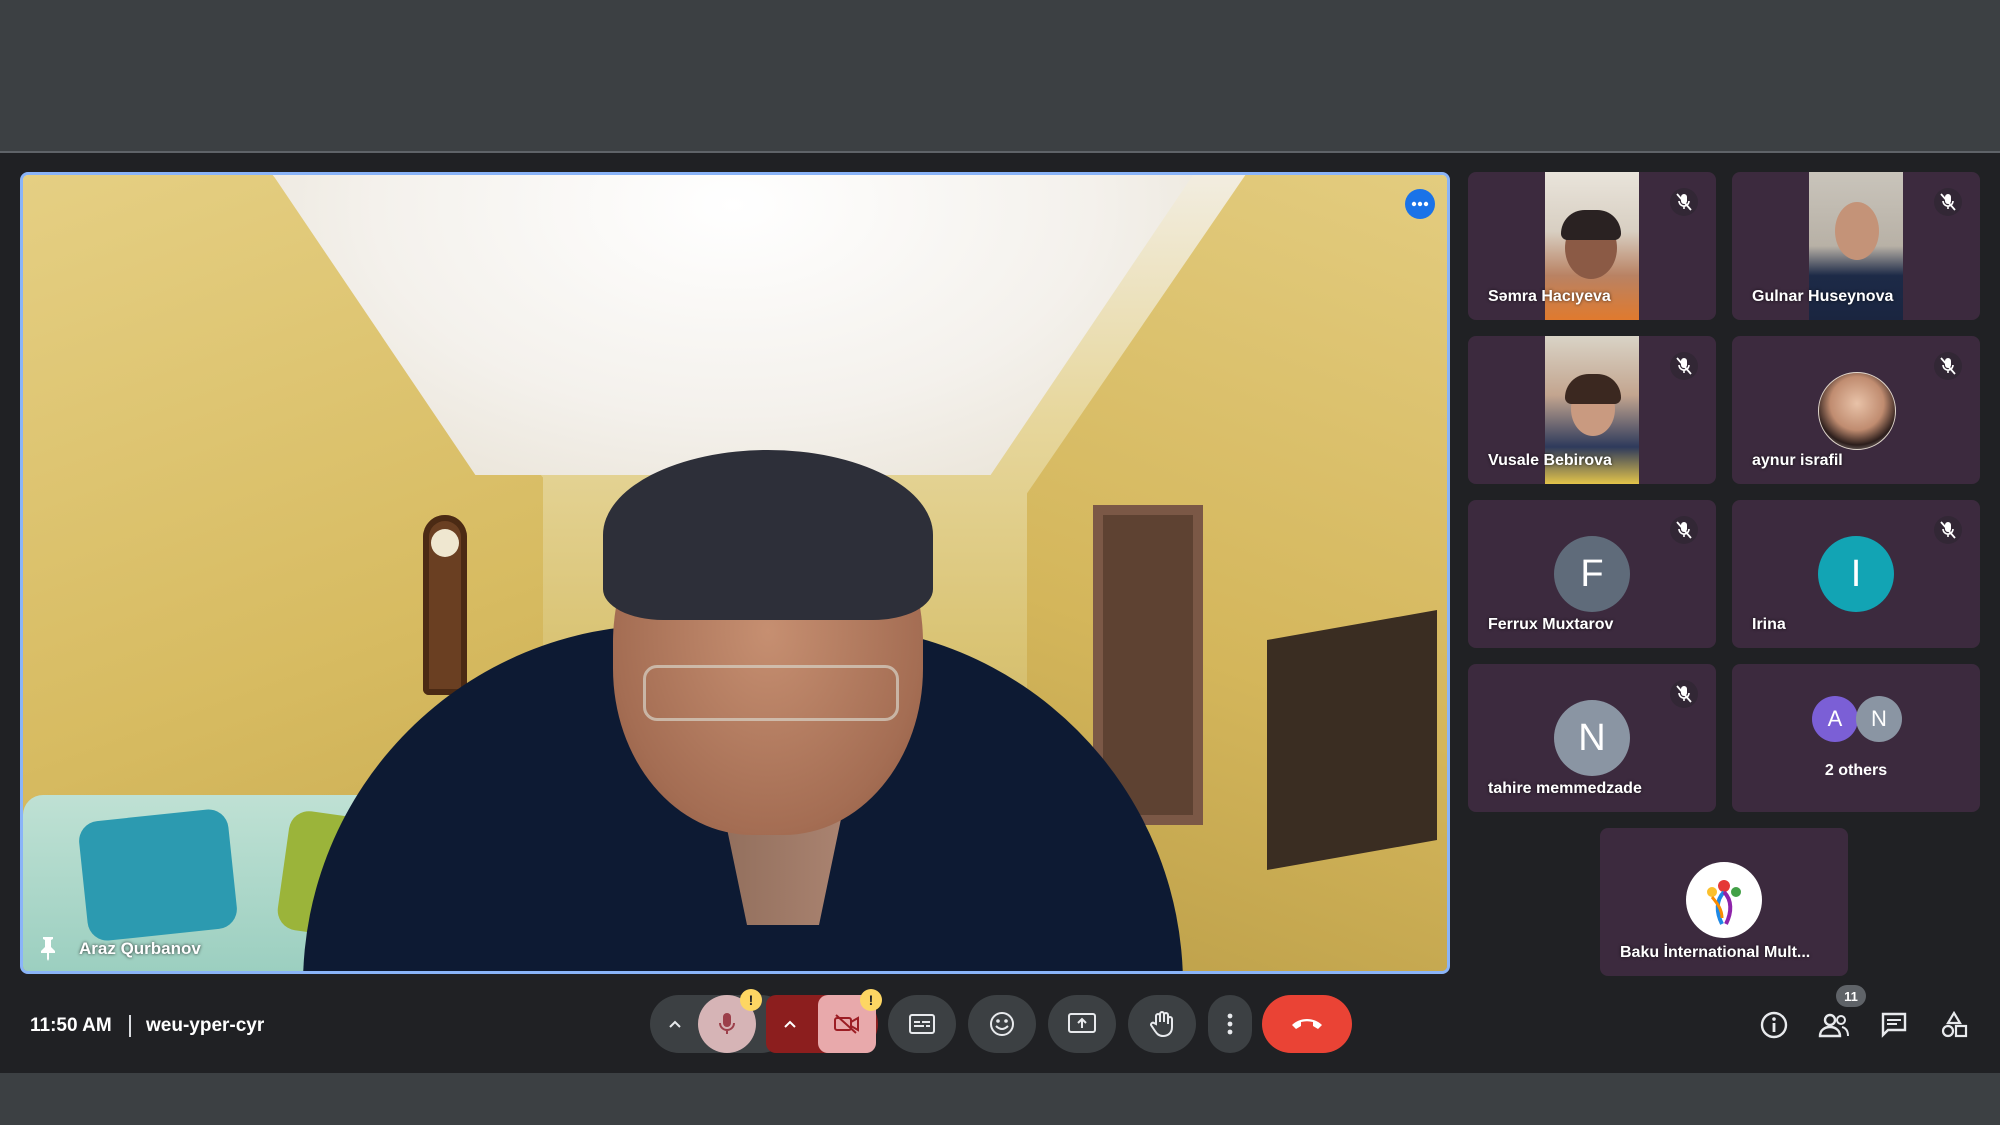  I want to click on raise-hand-button, so click(1162, 1024).